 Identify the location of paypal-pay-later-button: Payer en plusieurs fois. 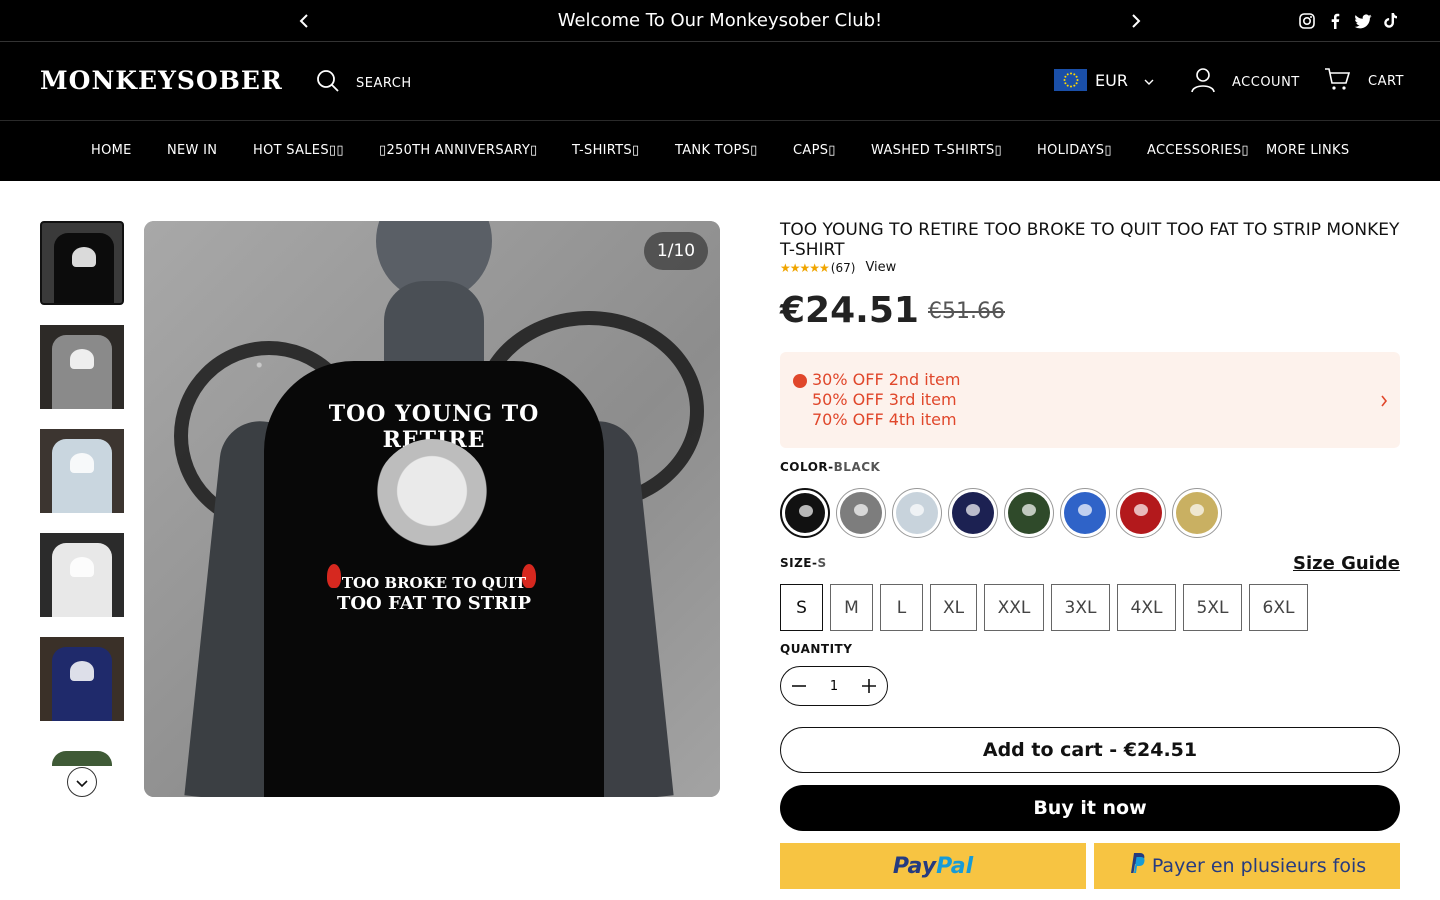
(1247, 866).